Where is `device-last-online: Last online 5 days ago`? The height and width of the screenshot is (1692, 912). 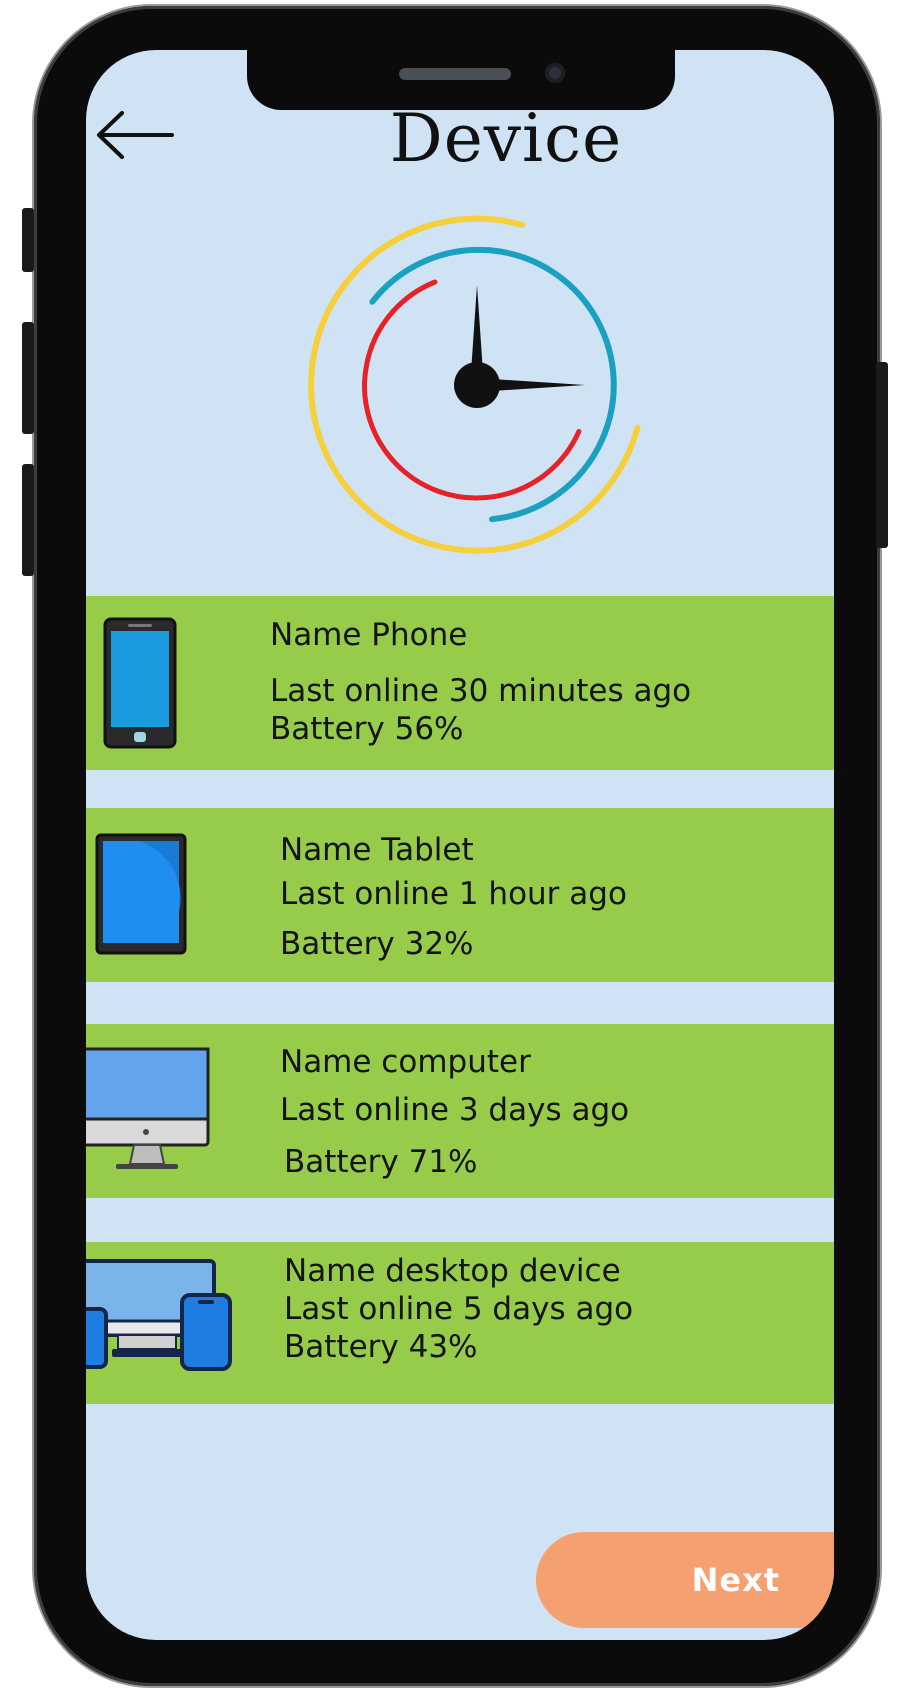 device-last-online: Last online 5 days ago is located at coordinates (459, 1309).